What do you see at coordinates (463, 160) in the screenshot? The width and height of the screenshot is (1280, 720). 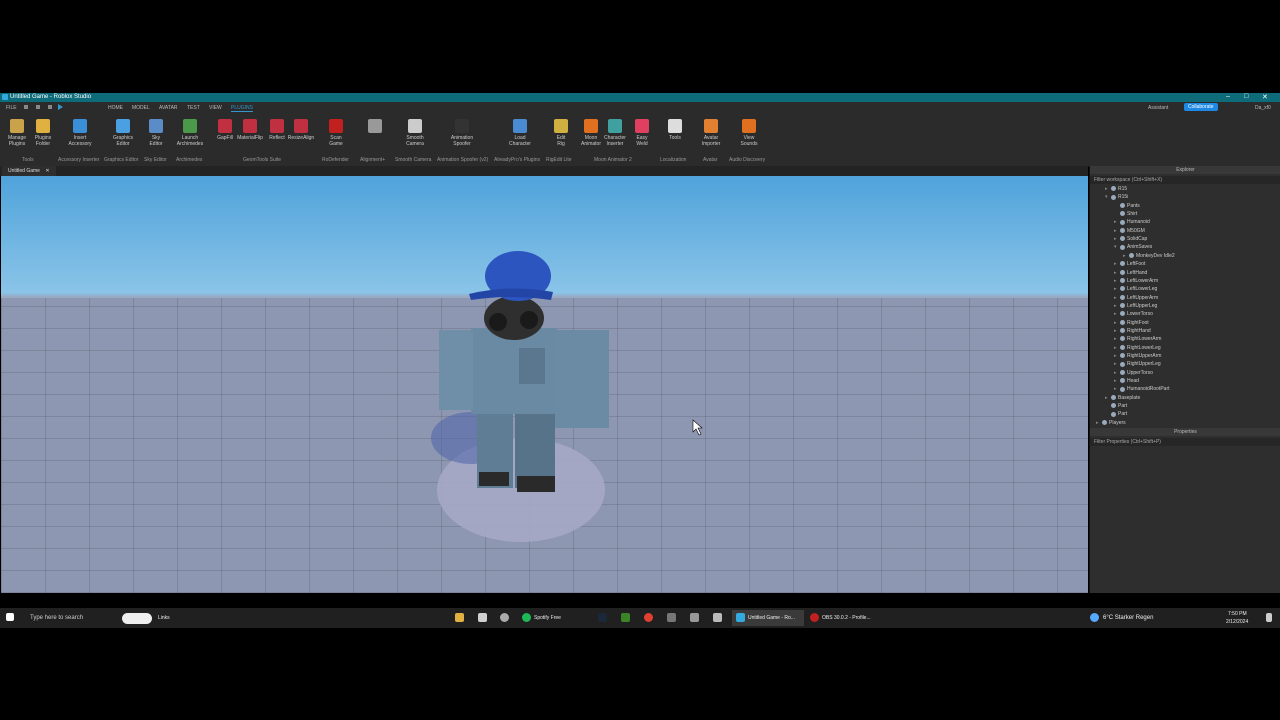 I see `ribbon-group-label: Animation Spoofer (v2)` at bounding box center [463, 160].